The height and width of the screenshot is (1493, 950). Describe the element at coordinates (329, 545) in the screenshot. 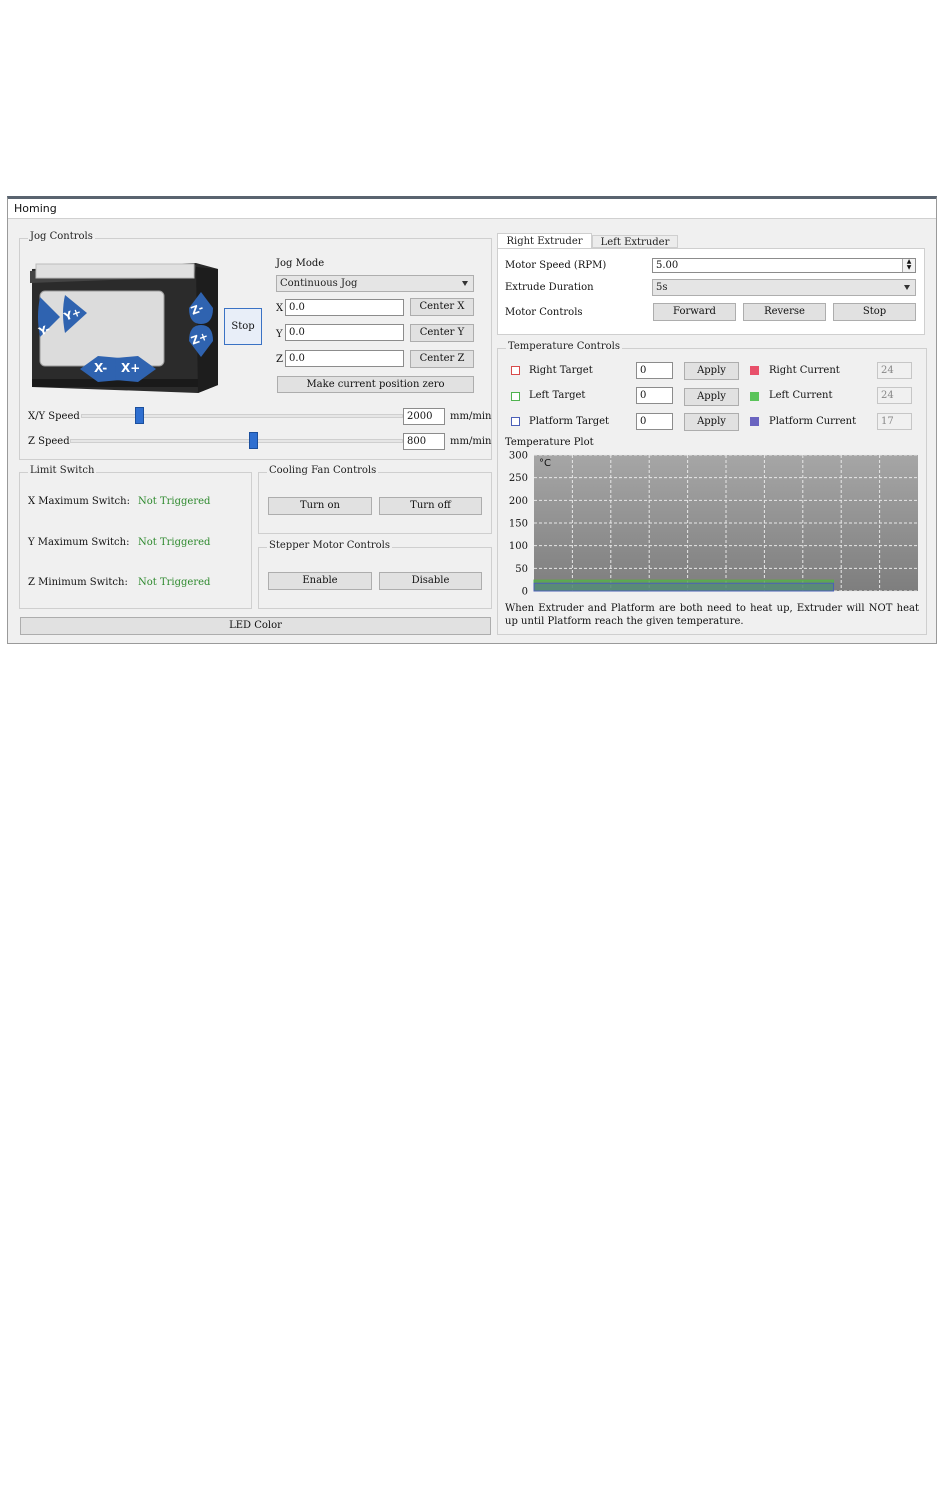

I see `stepper-motor-title: Stepper Motor Controls` at that location.